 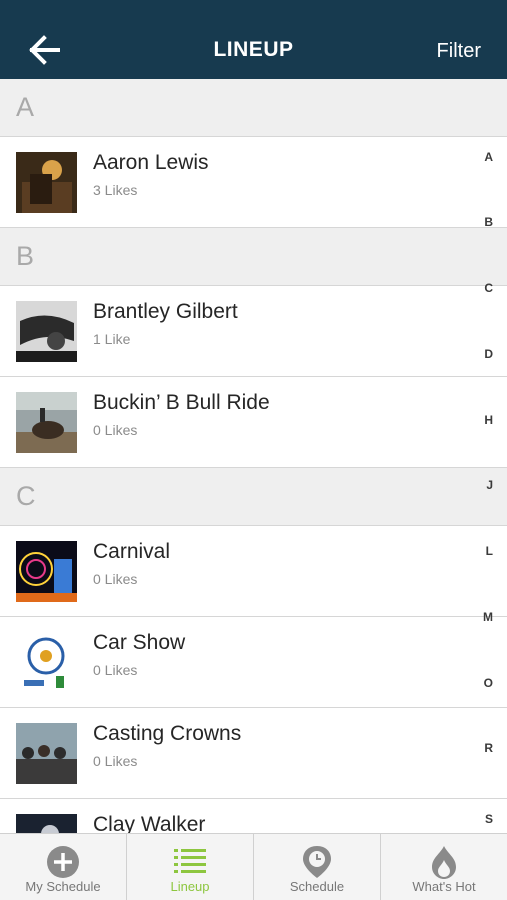 What do you see at coordinates (253, 662) in the screenshot?
I see `list-item: Car Show 0 Likes` at bounding box center [253, 662].